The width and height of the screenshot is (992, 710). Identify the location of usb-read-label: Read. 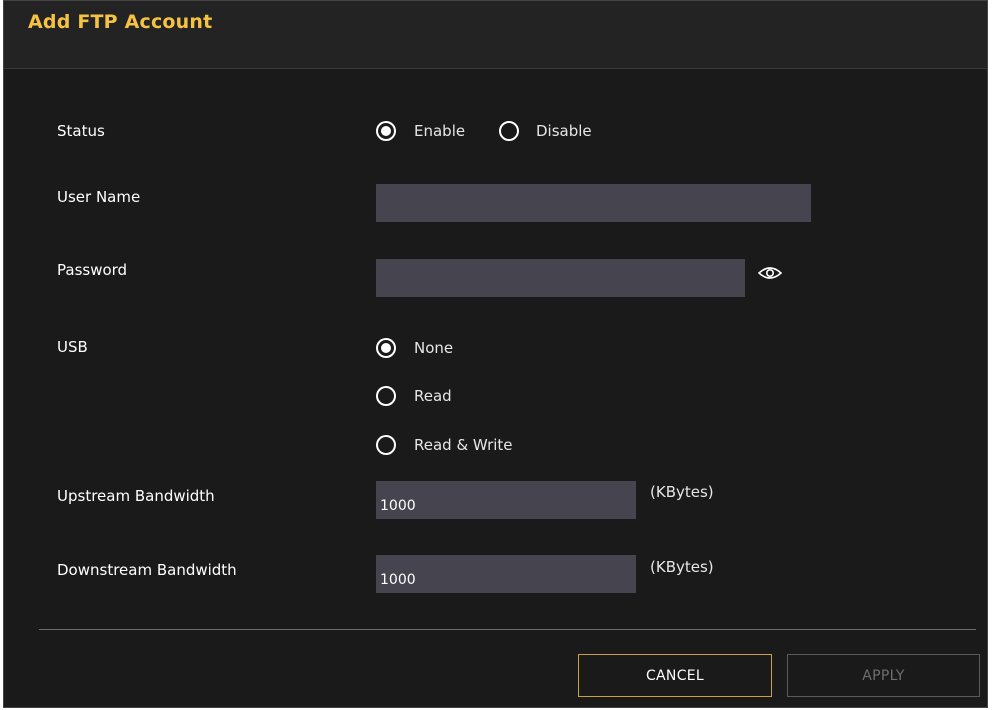
(433, 396).